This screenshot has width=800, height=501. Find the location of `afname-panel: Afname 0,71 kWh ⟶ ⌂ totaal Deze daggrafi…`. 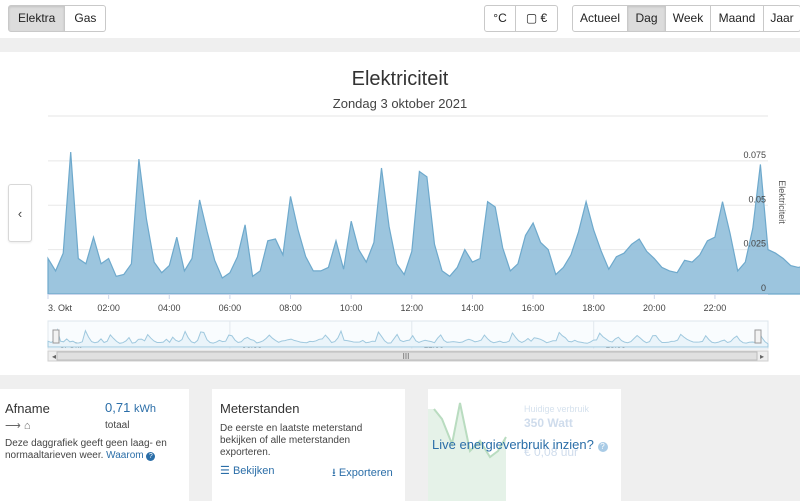

afname-panel: Afname 0,71 kWh ⟶ ⌂ totaal Deze daggrafi… is located at coordinates (94, 445).